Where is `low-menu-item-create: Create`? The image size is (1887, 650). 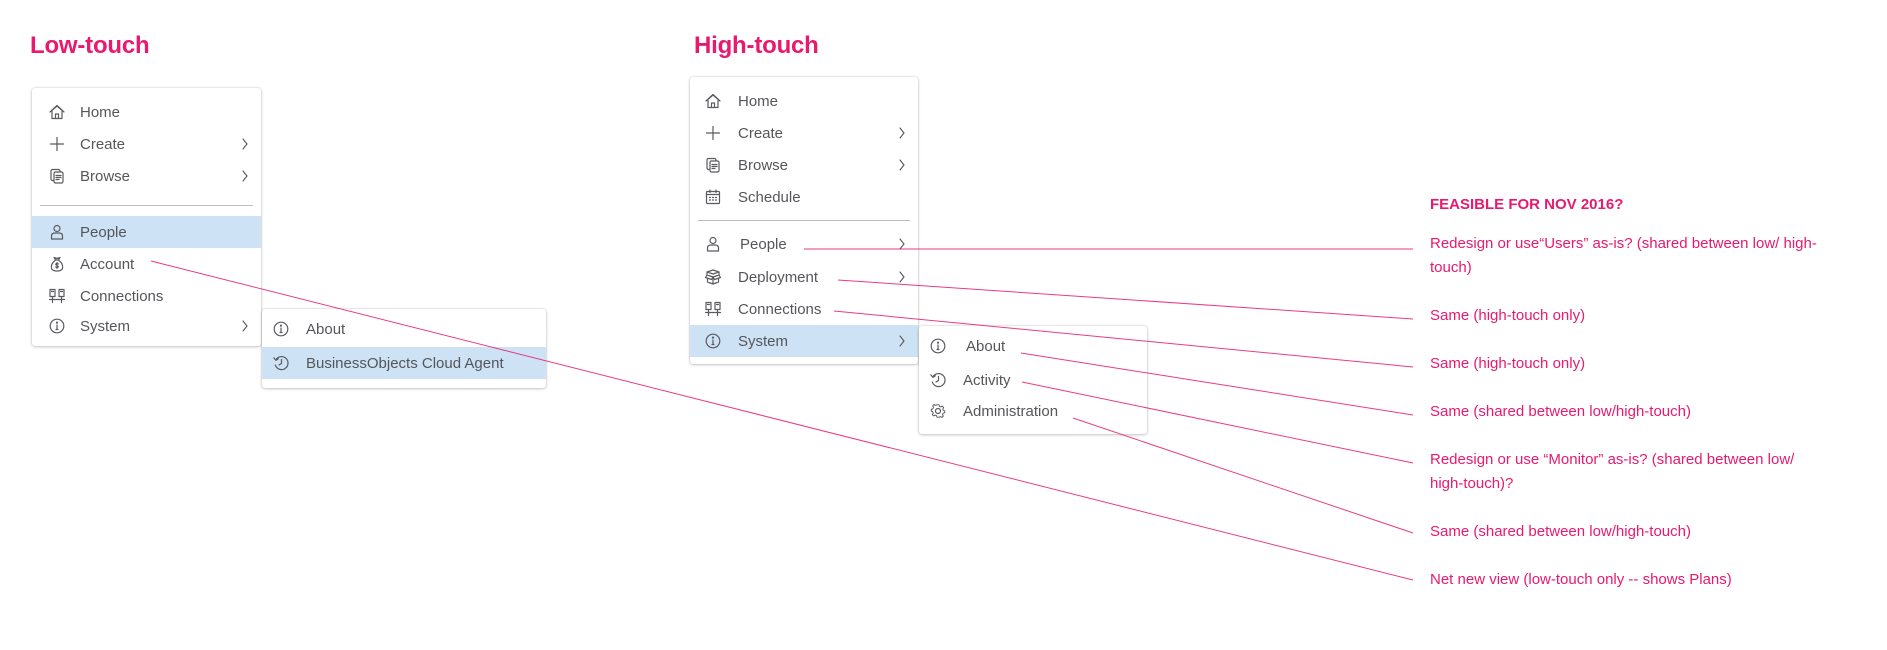
low-menu-item-create: Create is located at coordinates (146, 144).